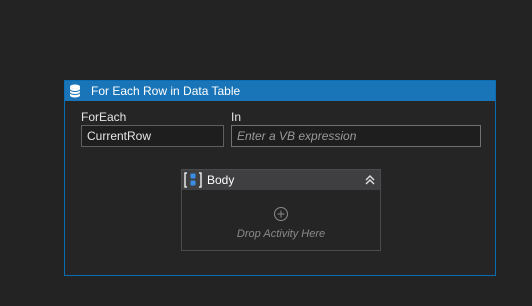  What do you see at coordinates (75, 91) in the screenshot?
I see `data-table-icon` at bounding box center [75, 91].